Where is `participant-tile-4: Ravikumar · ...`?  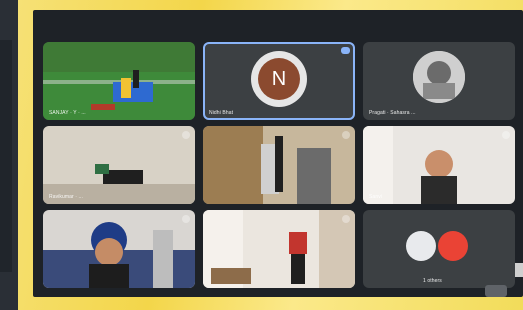
participant-tile-4: Ravikumar · ... is located at coordinates (119, 165).